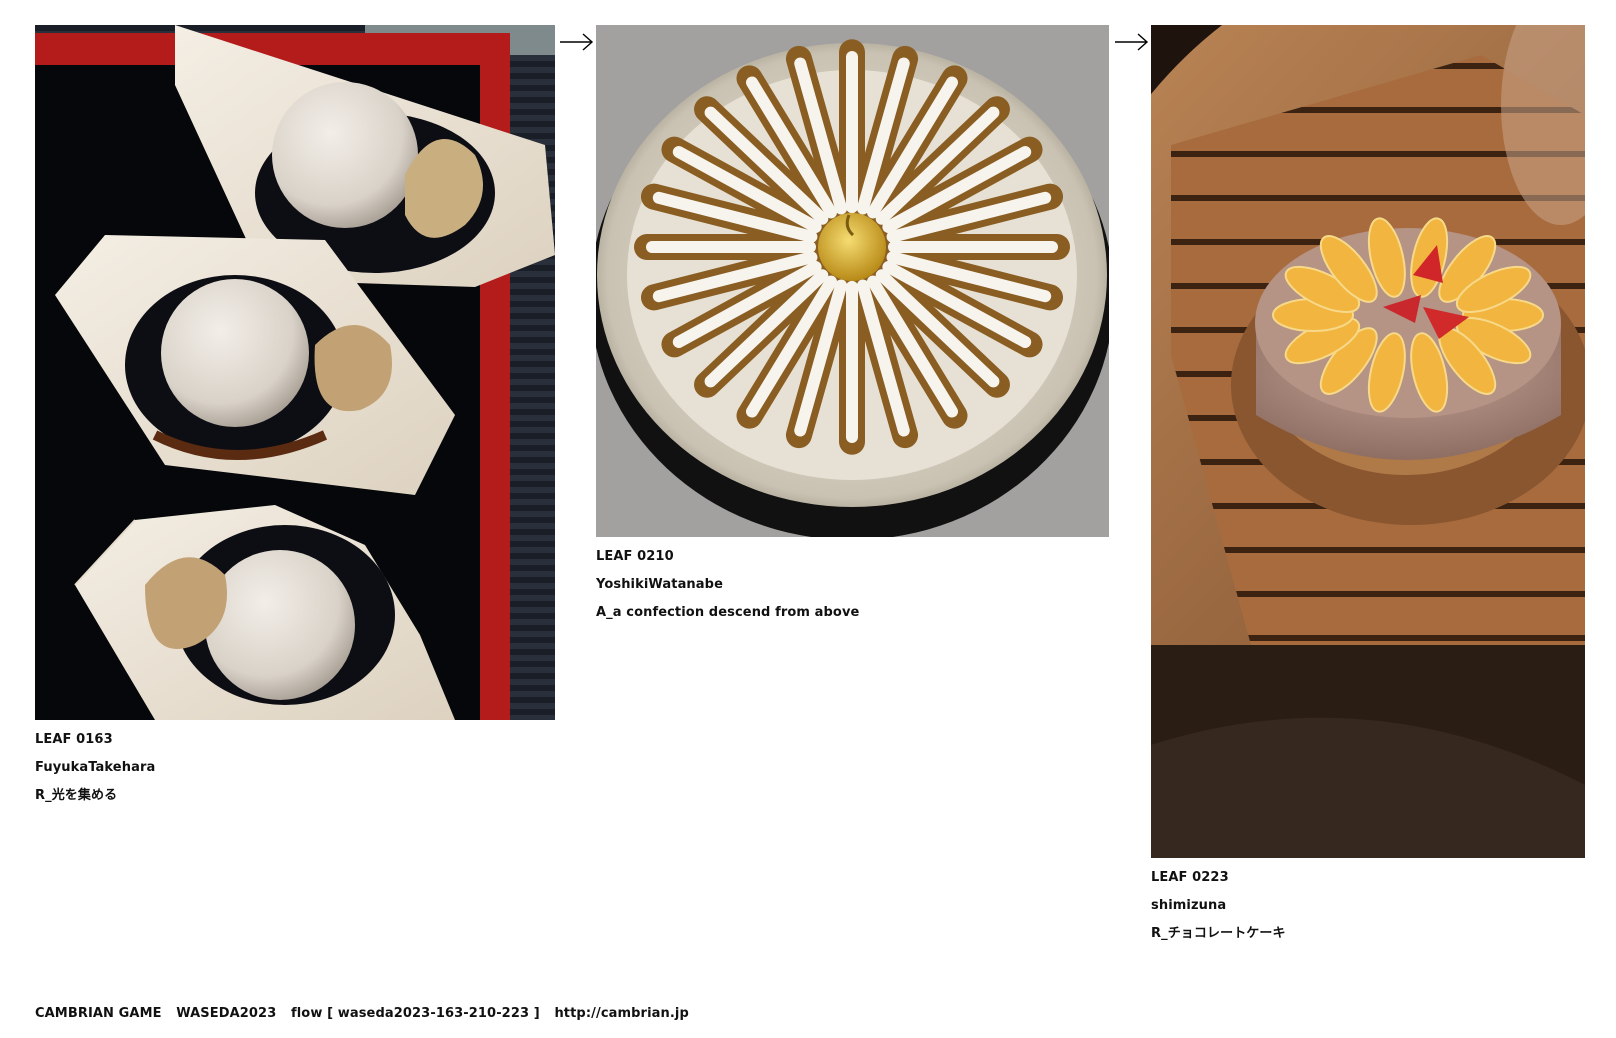 This screenshot has width=1616, height=1038. What do you see at coordinates (621, 1013) in the screenshot?
I see `footer-site-link: http://cambrian.jp` at bounding box center [621, 1013].